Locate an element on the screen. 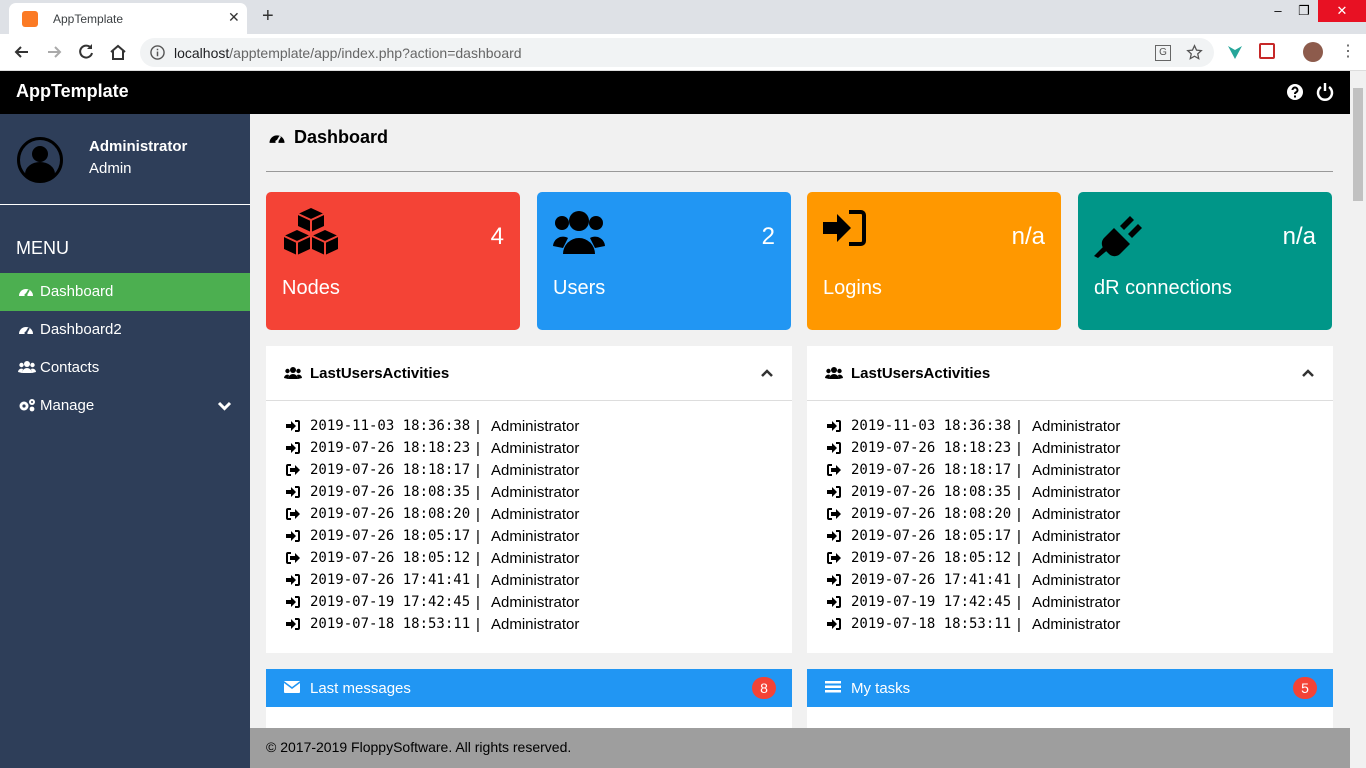 This screenshot has width=1366, height=768. power-icon is located at coordinates (1325, 91).